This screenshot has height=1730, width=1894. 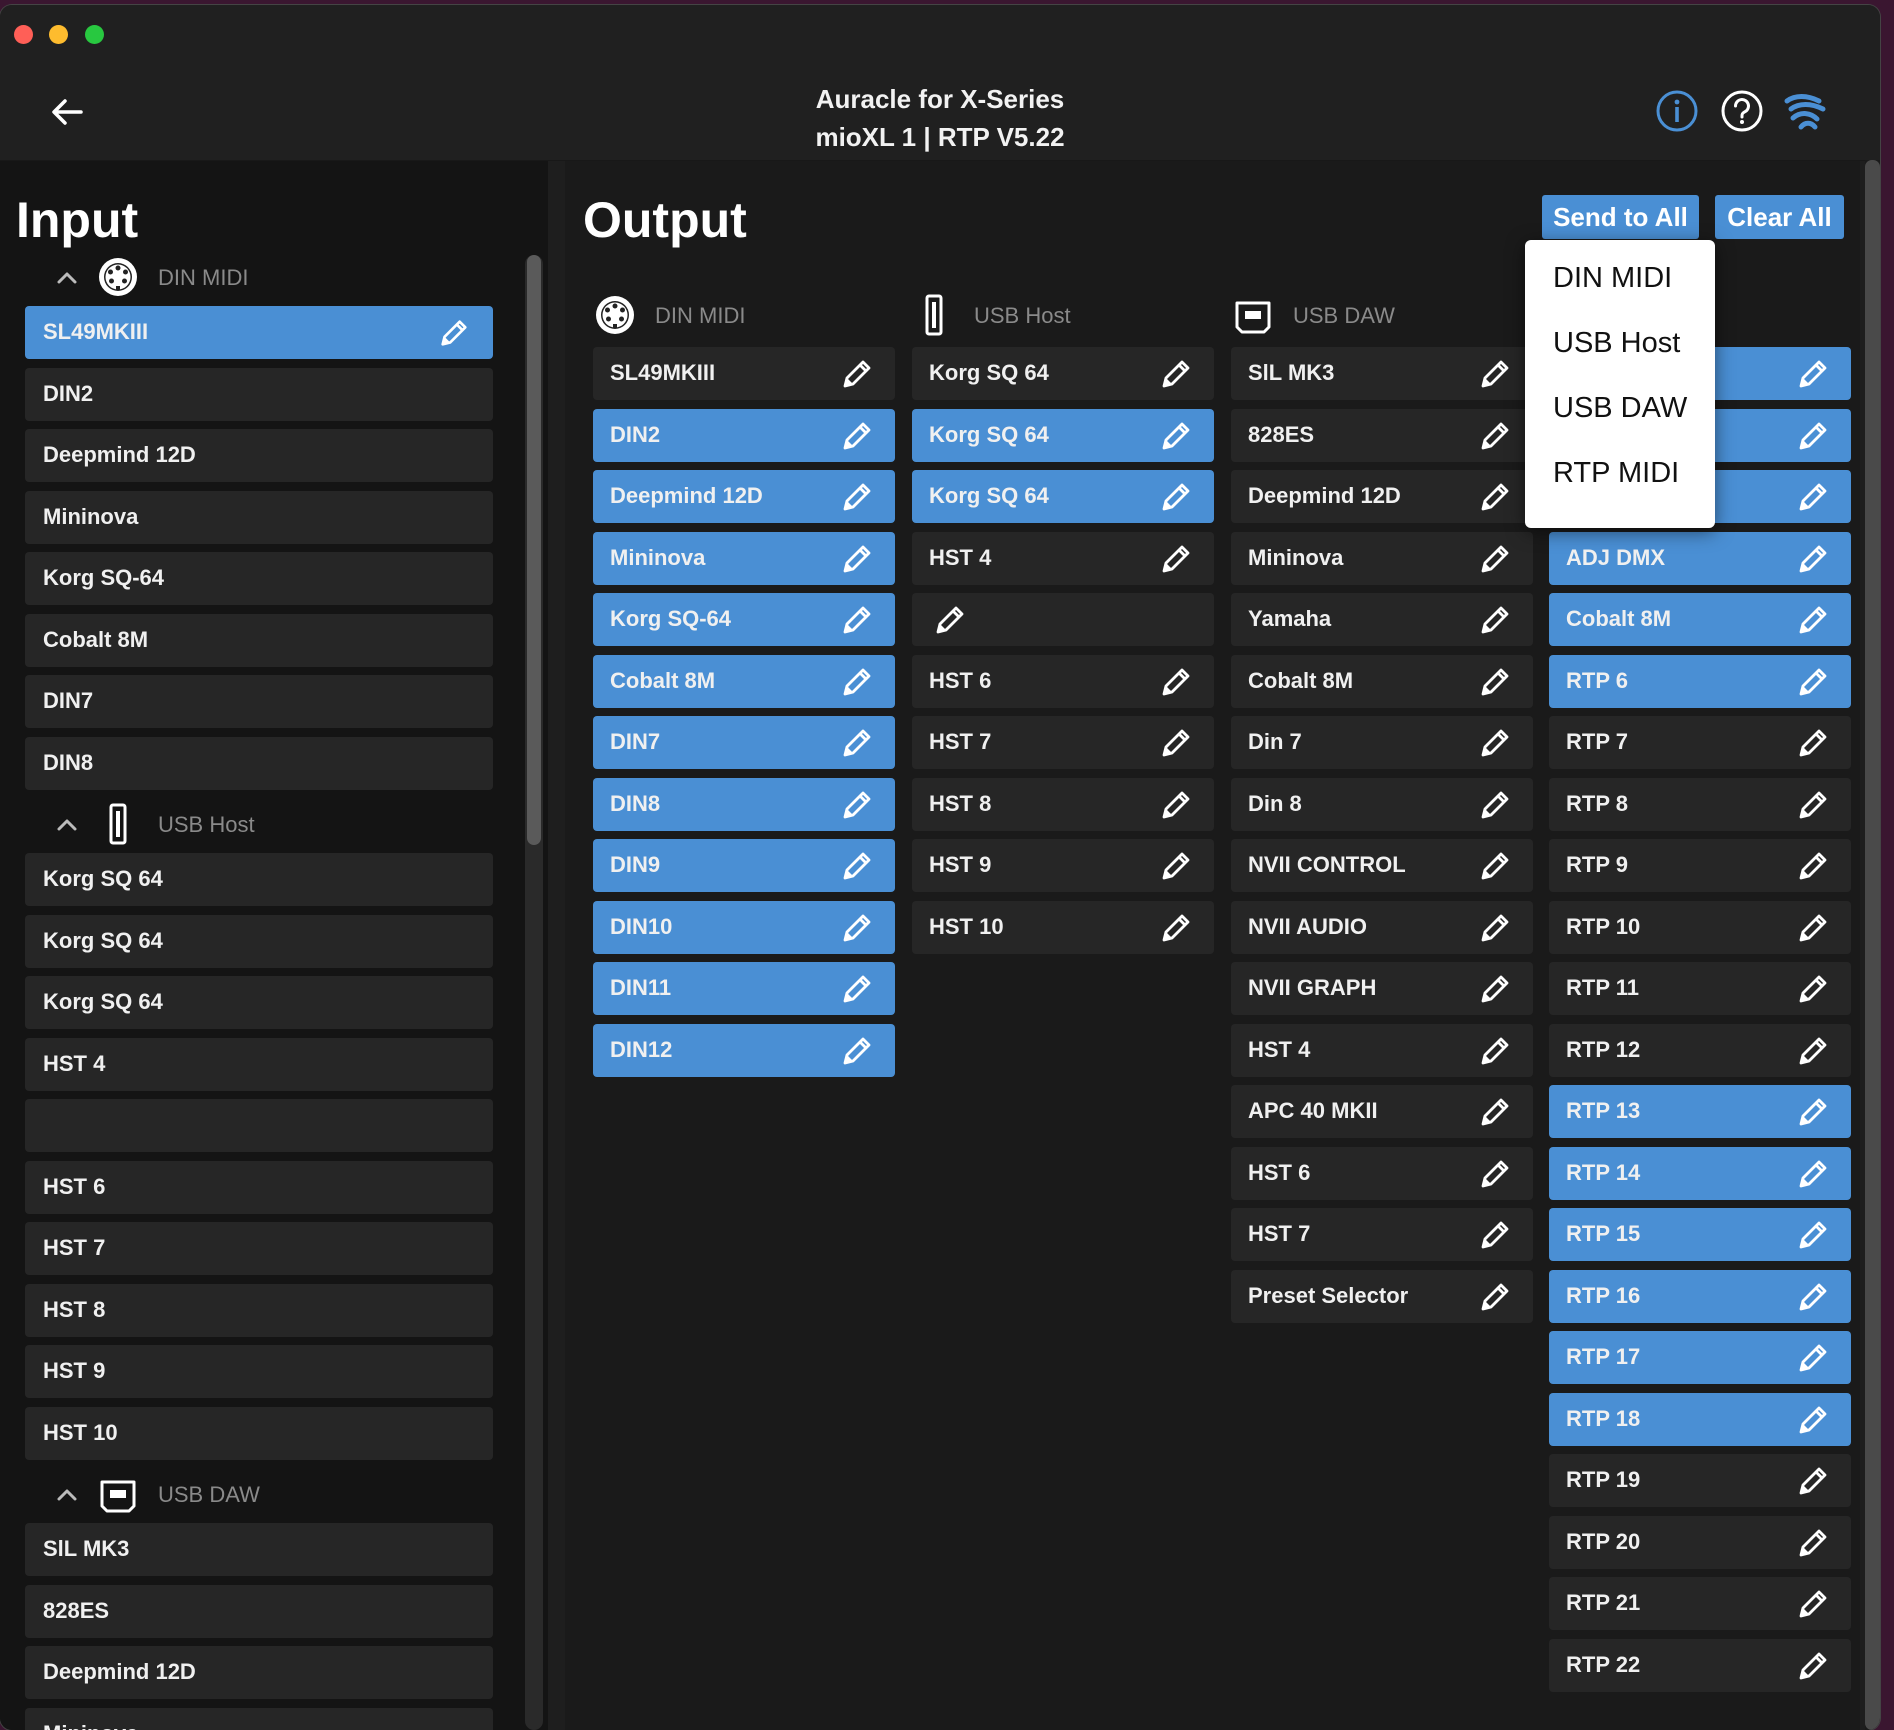 I want to click on input-row: Cobalt 8M, so click(x=259, y=640).